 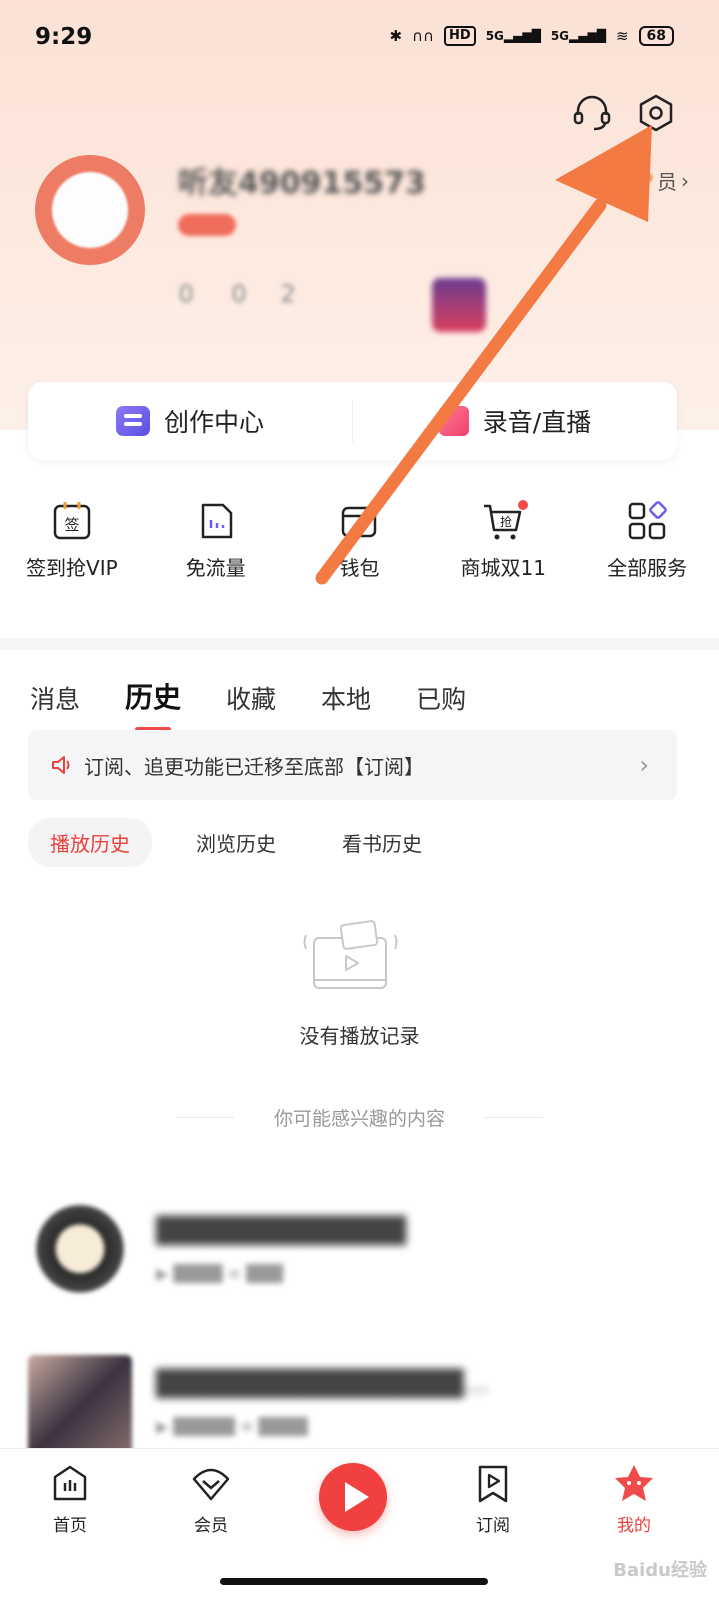 What do you see at coordinates (647, 568) in the screenshot?
I see `service-label: 全部服务` at bounding box center [647, 568].